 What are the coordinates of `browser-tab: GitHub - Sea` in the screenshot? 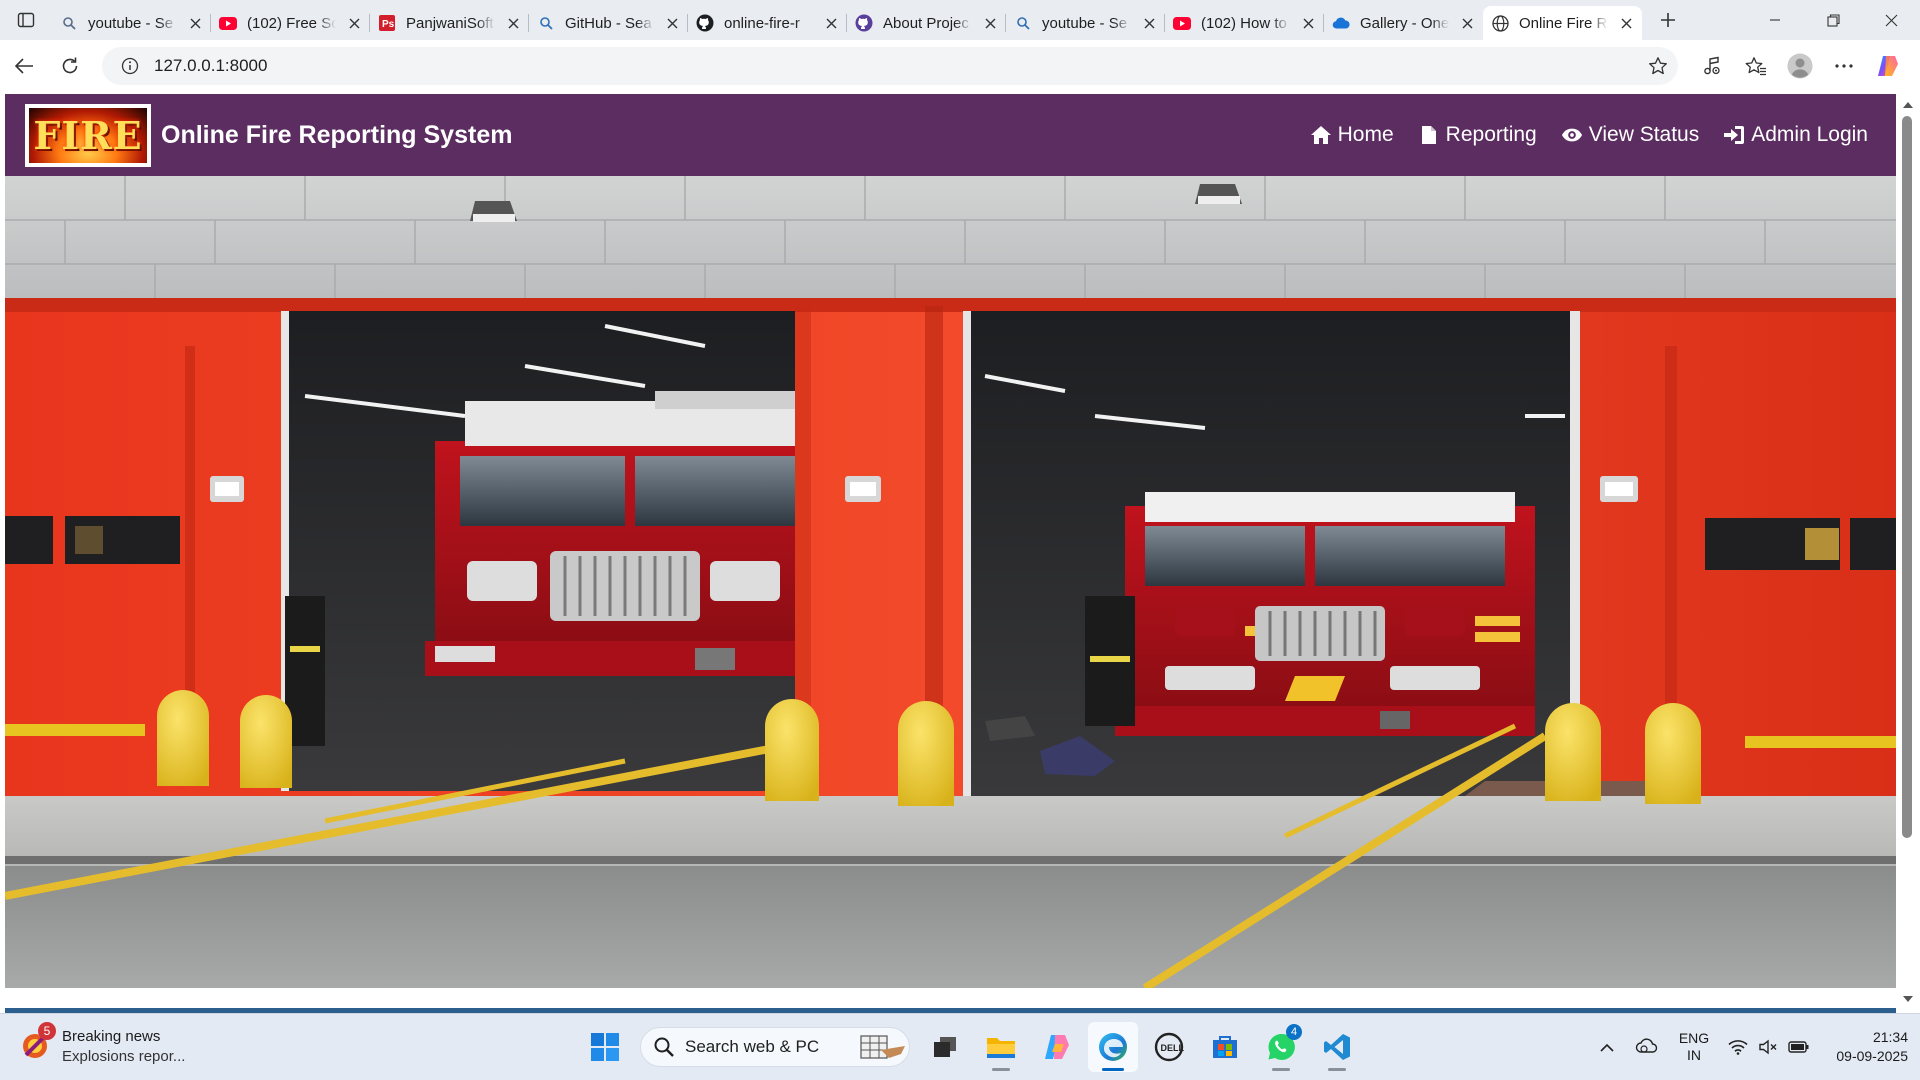 It's located at (608, 23).